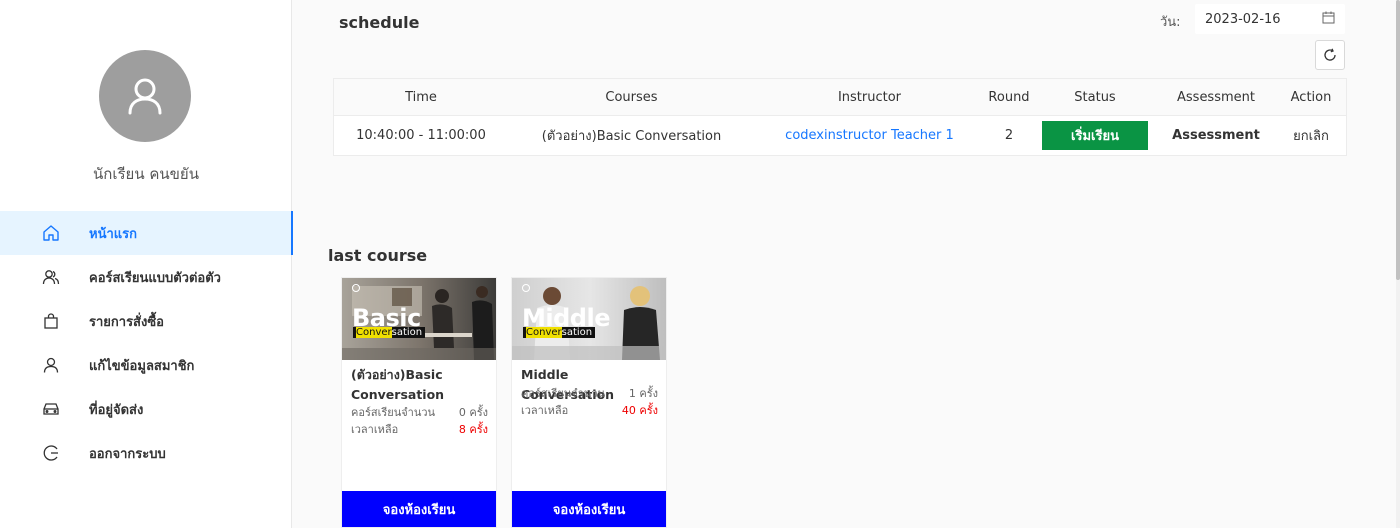  I want to click on calendar-icon, so click(1328, 19).